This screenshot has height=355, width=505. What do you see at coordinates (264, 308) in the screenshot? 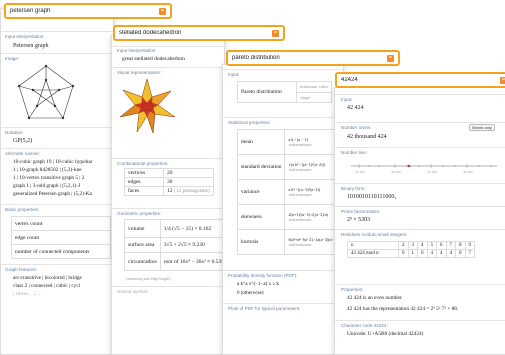
I see `plot-section-title: Plots of PDF for typical parameters:` at bounding box center [264, 308].